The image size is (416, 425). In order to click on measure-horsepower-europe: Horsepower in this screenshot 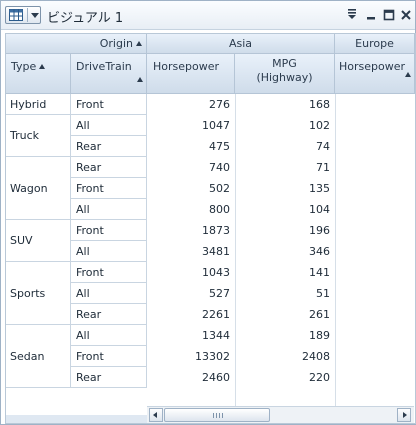, I will do `click(375, 74)`.